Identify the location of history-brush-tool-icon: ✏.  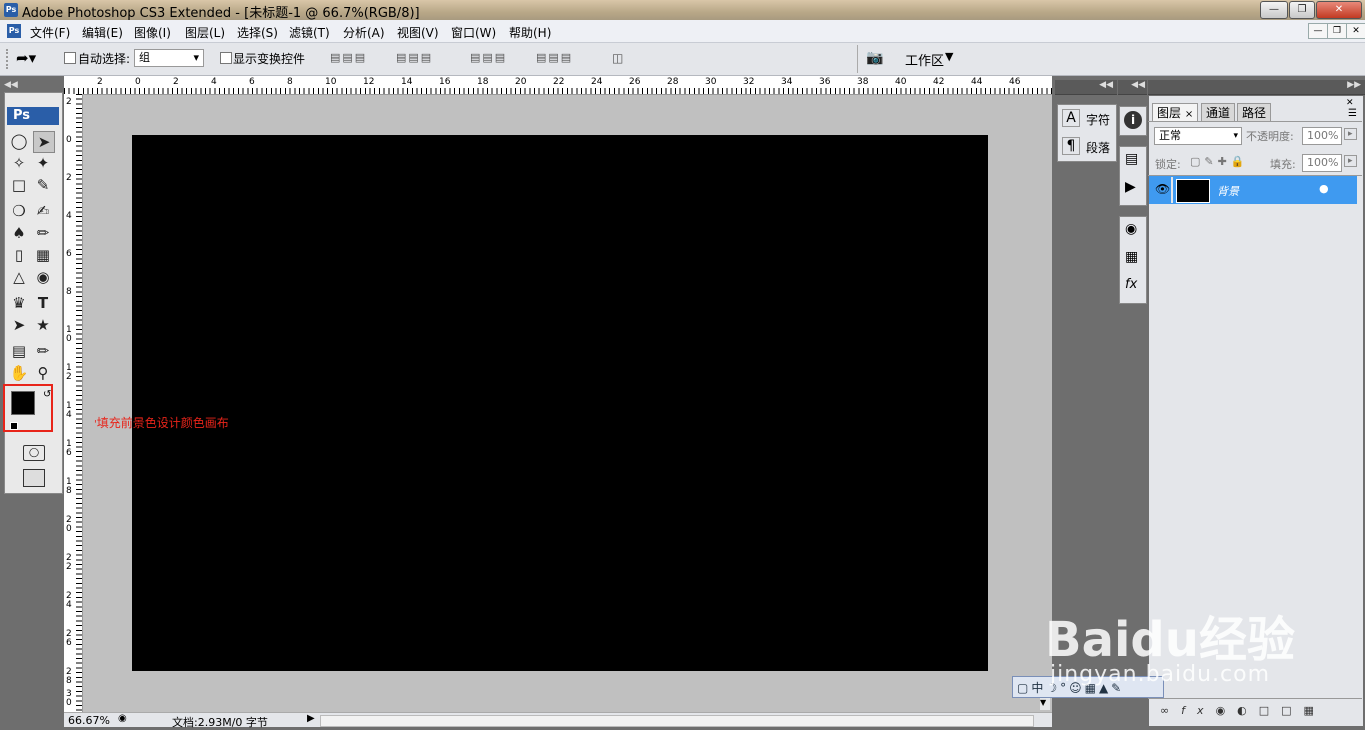
(43, 233).